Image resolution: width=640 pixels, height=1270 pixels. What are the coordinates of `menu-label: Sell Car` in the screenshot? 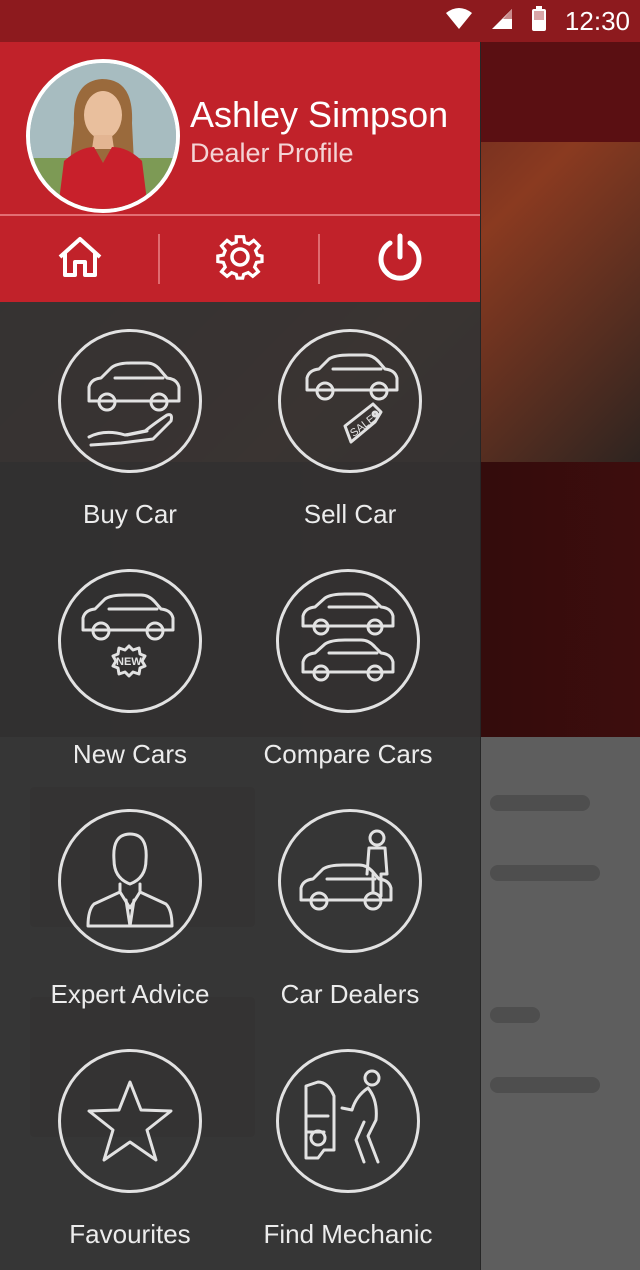 It's located at (350, 514).